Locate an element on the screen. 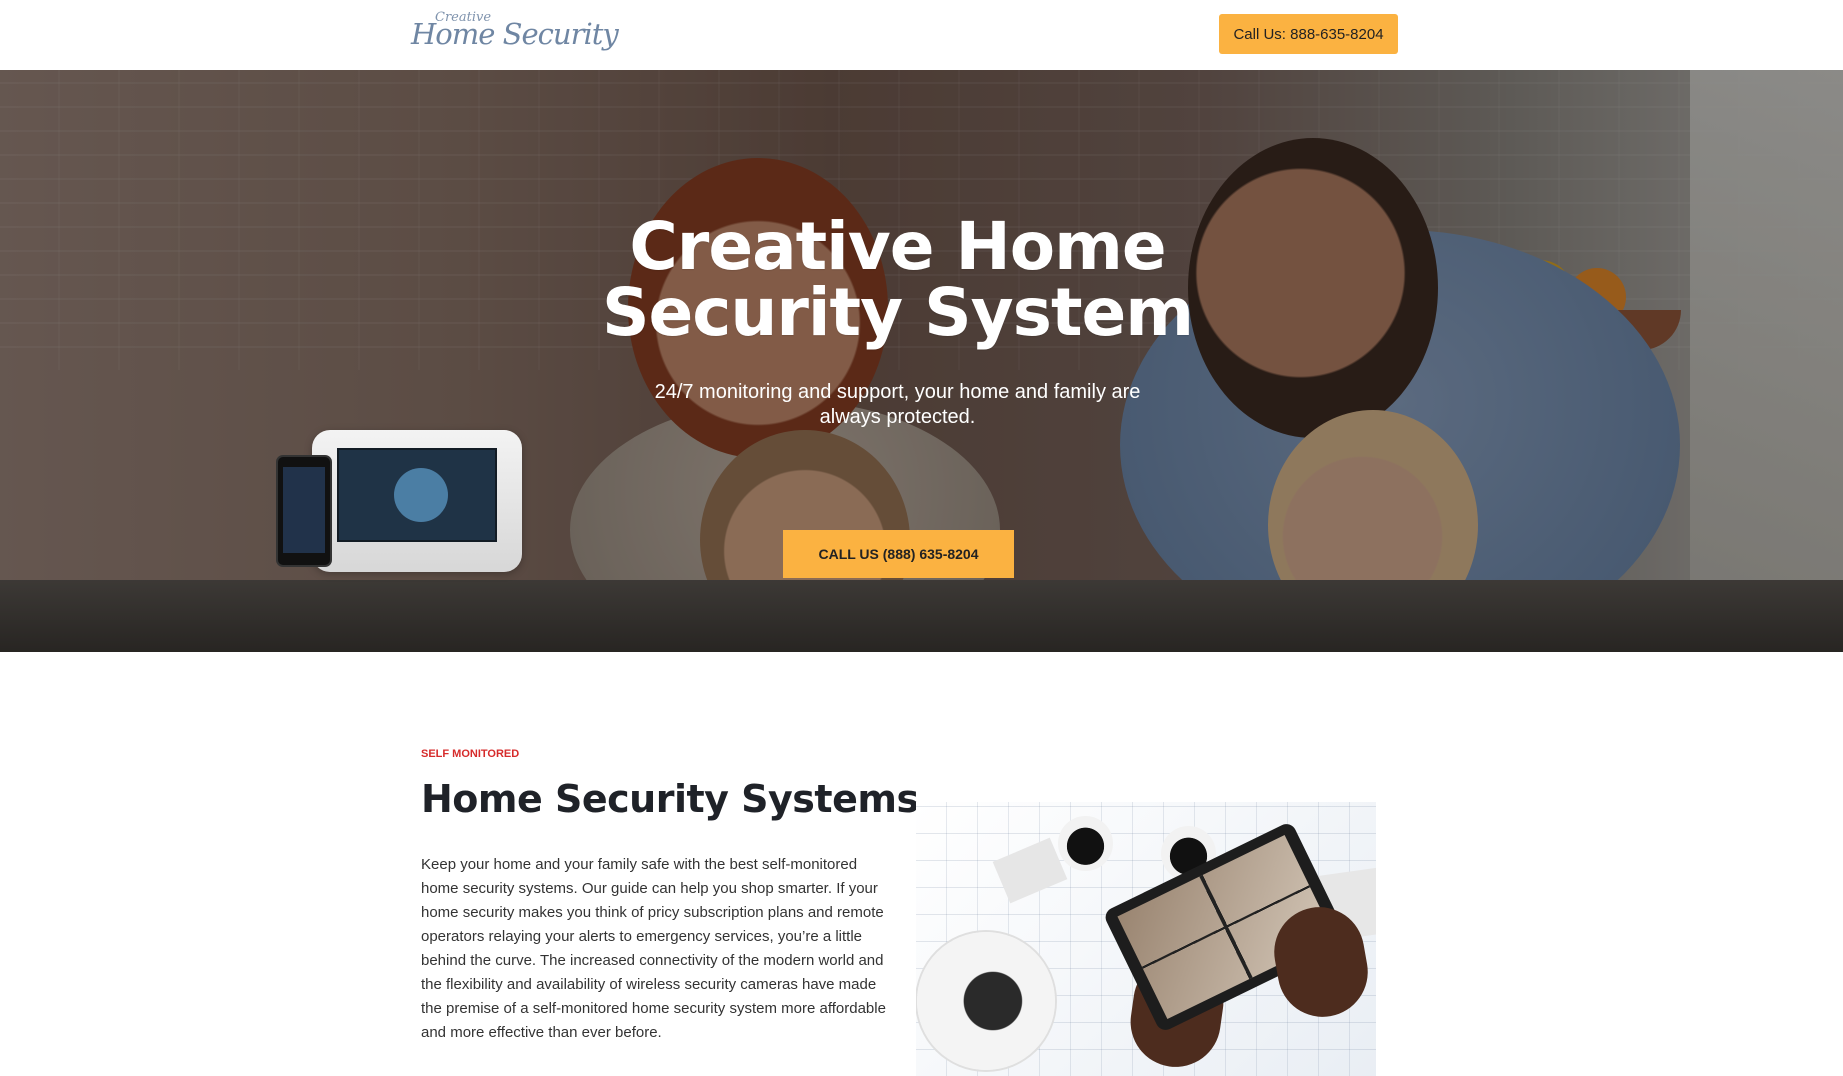 This screenshot has height=1076, width=1843. section-eyebrow: SELF MONITORED is located at coordinates (470, 754).